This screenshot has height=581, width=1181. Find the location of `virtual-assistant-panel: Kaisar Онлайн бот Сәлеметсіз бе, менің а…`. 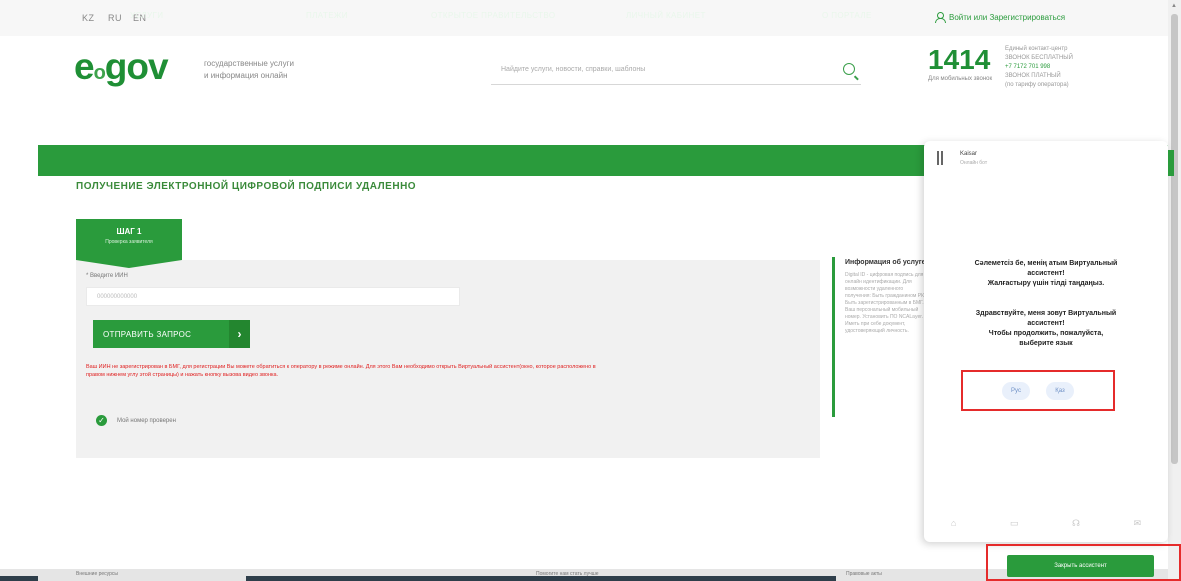

virtual-assistant-panel: Kaisar Онлайн бот Сәлеметсіз бе, менің а… is located at coordinates (1049, 341).